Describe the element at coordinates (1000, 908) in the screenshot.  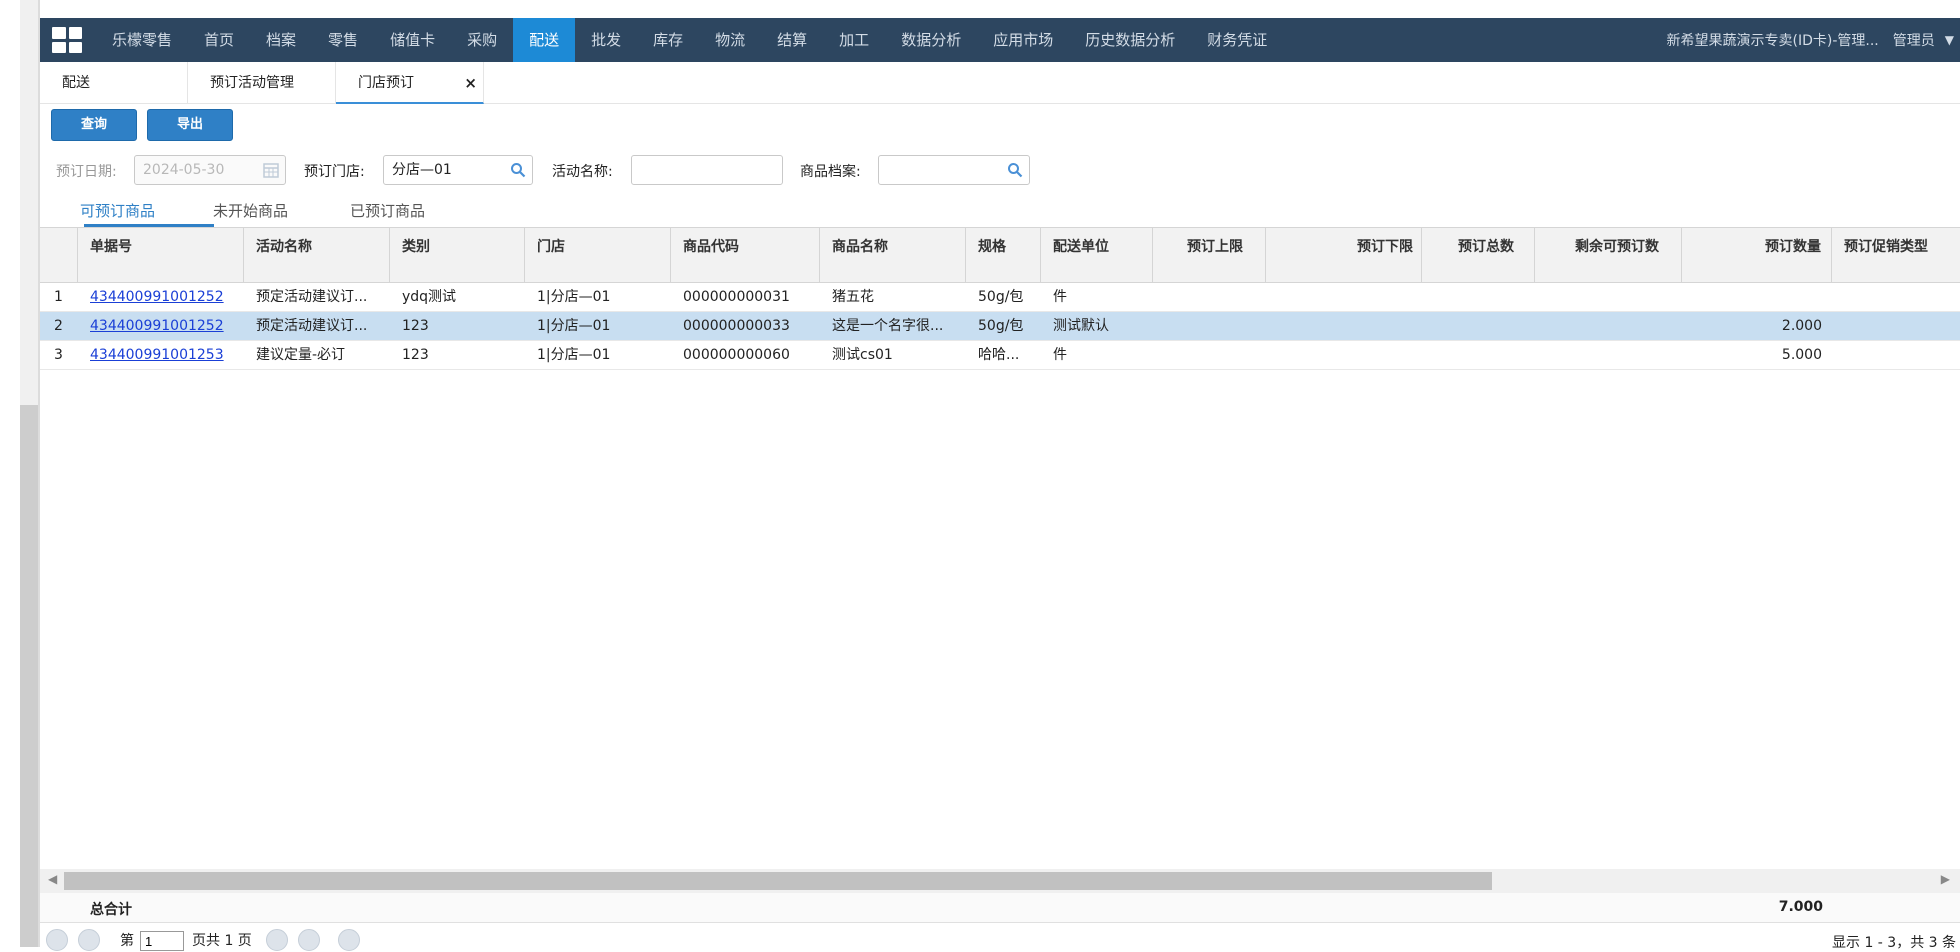
I see `totals-row: 总合计 7.000` at that location.